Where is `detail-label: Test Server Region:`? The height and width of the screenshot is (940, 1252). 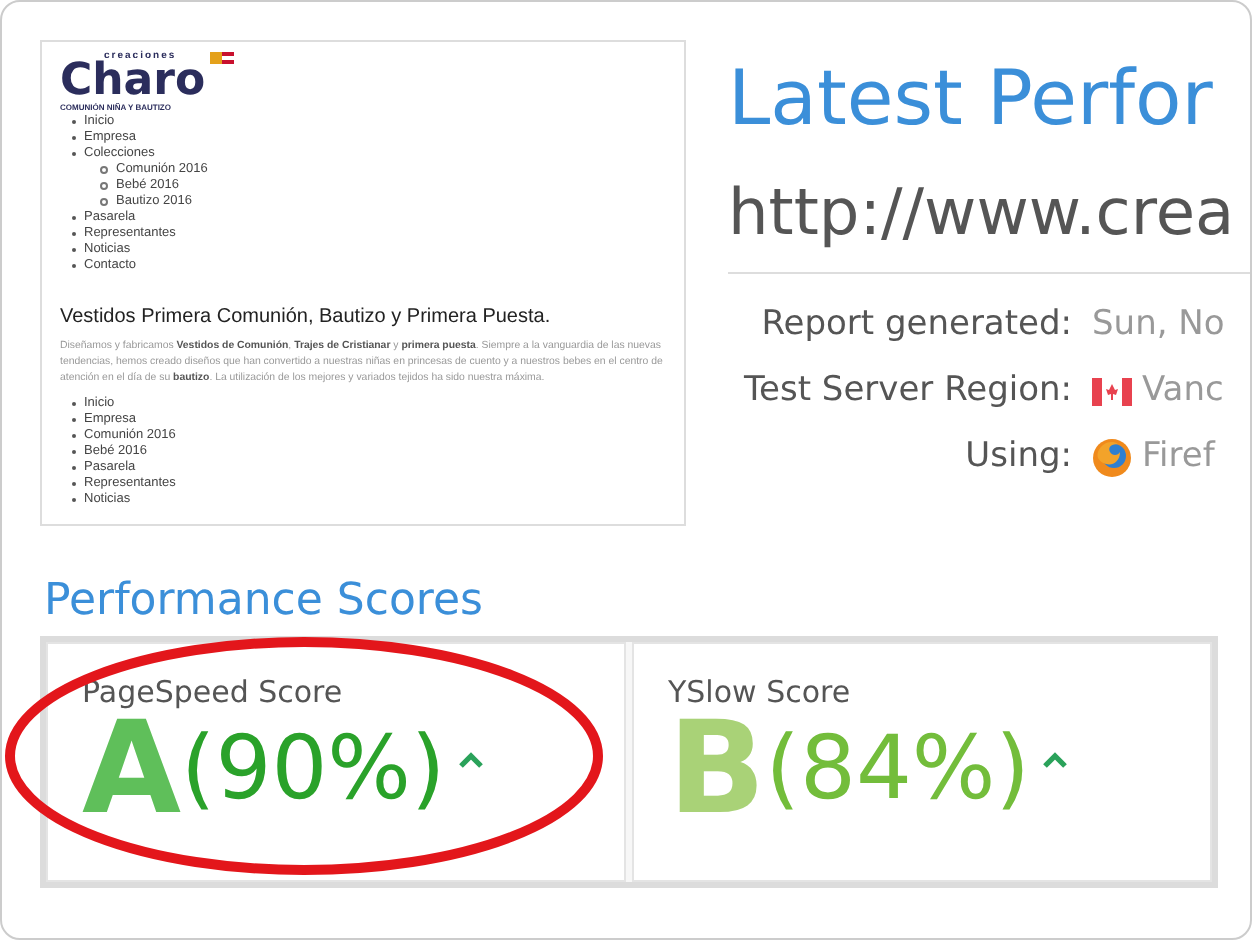
detail-label: Test Server Region: is located at coordinates (907, 391).